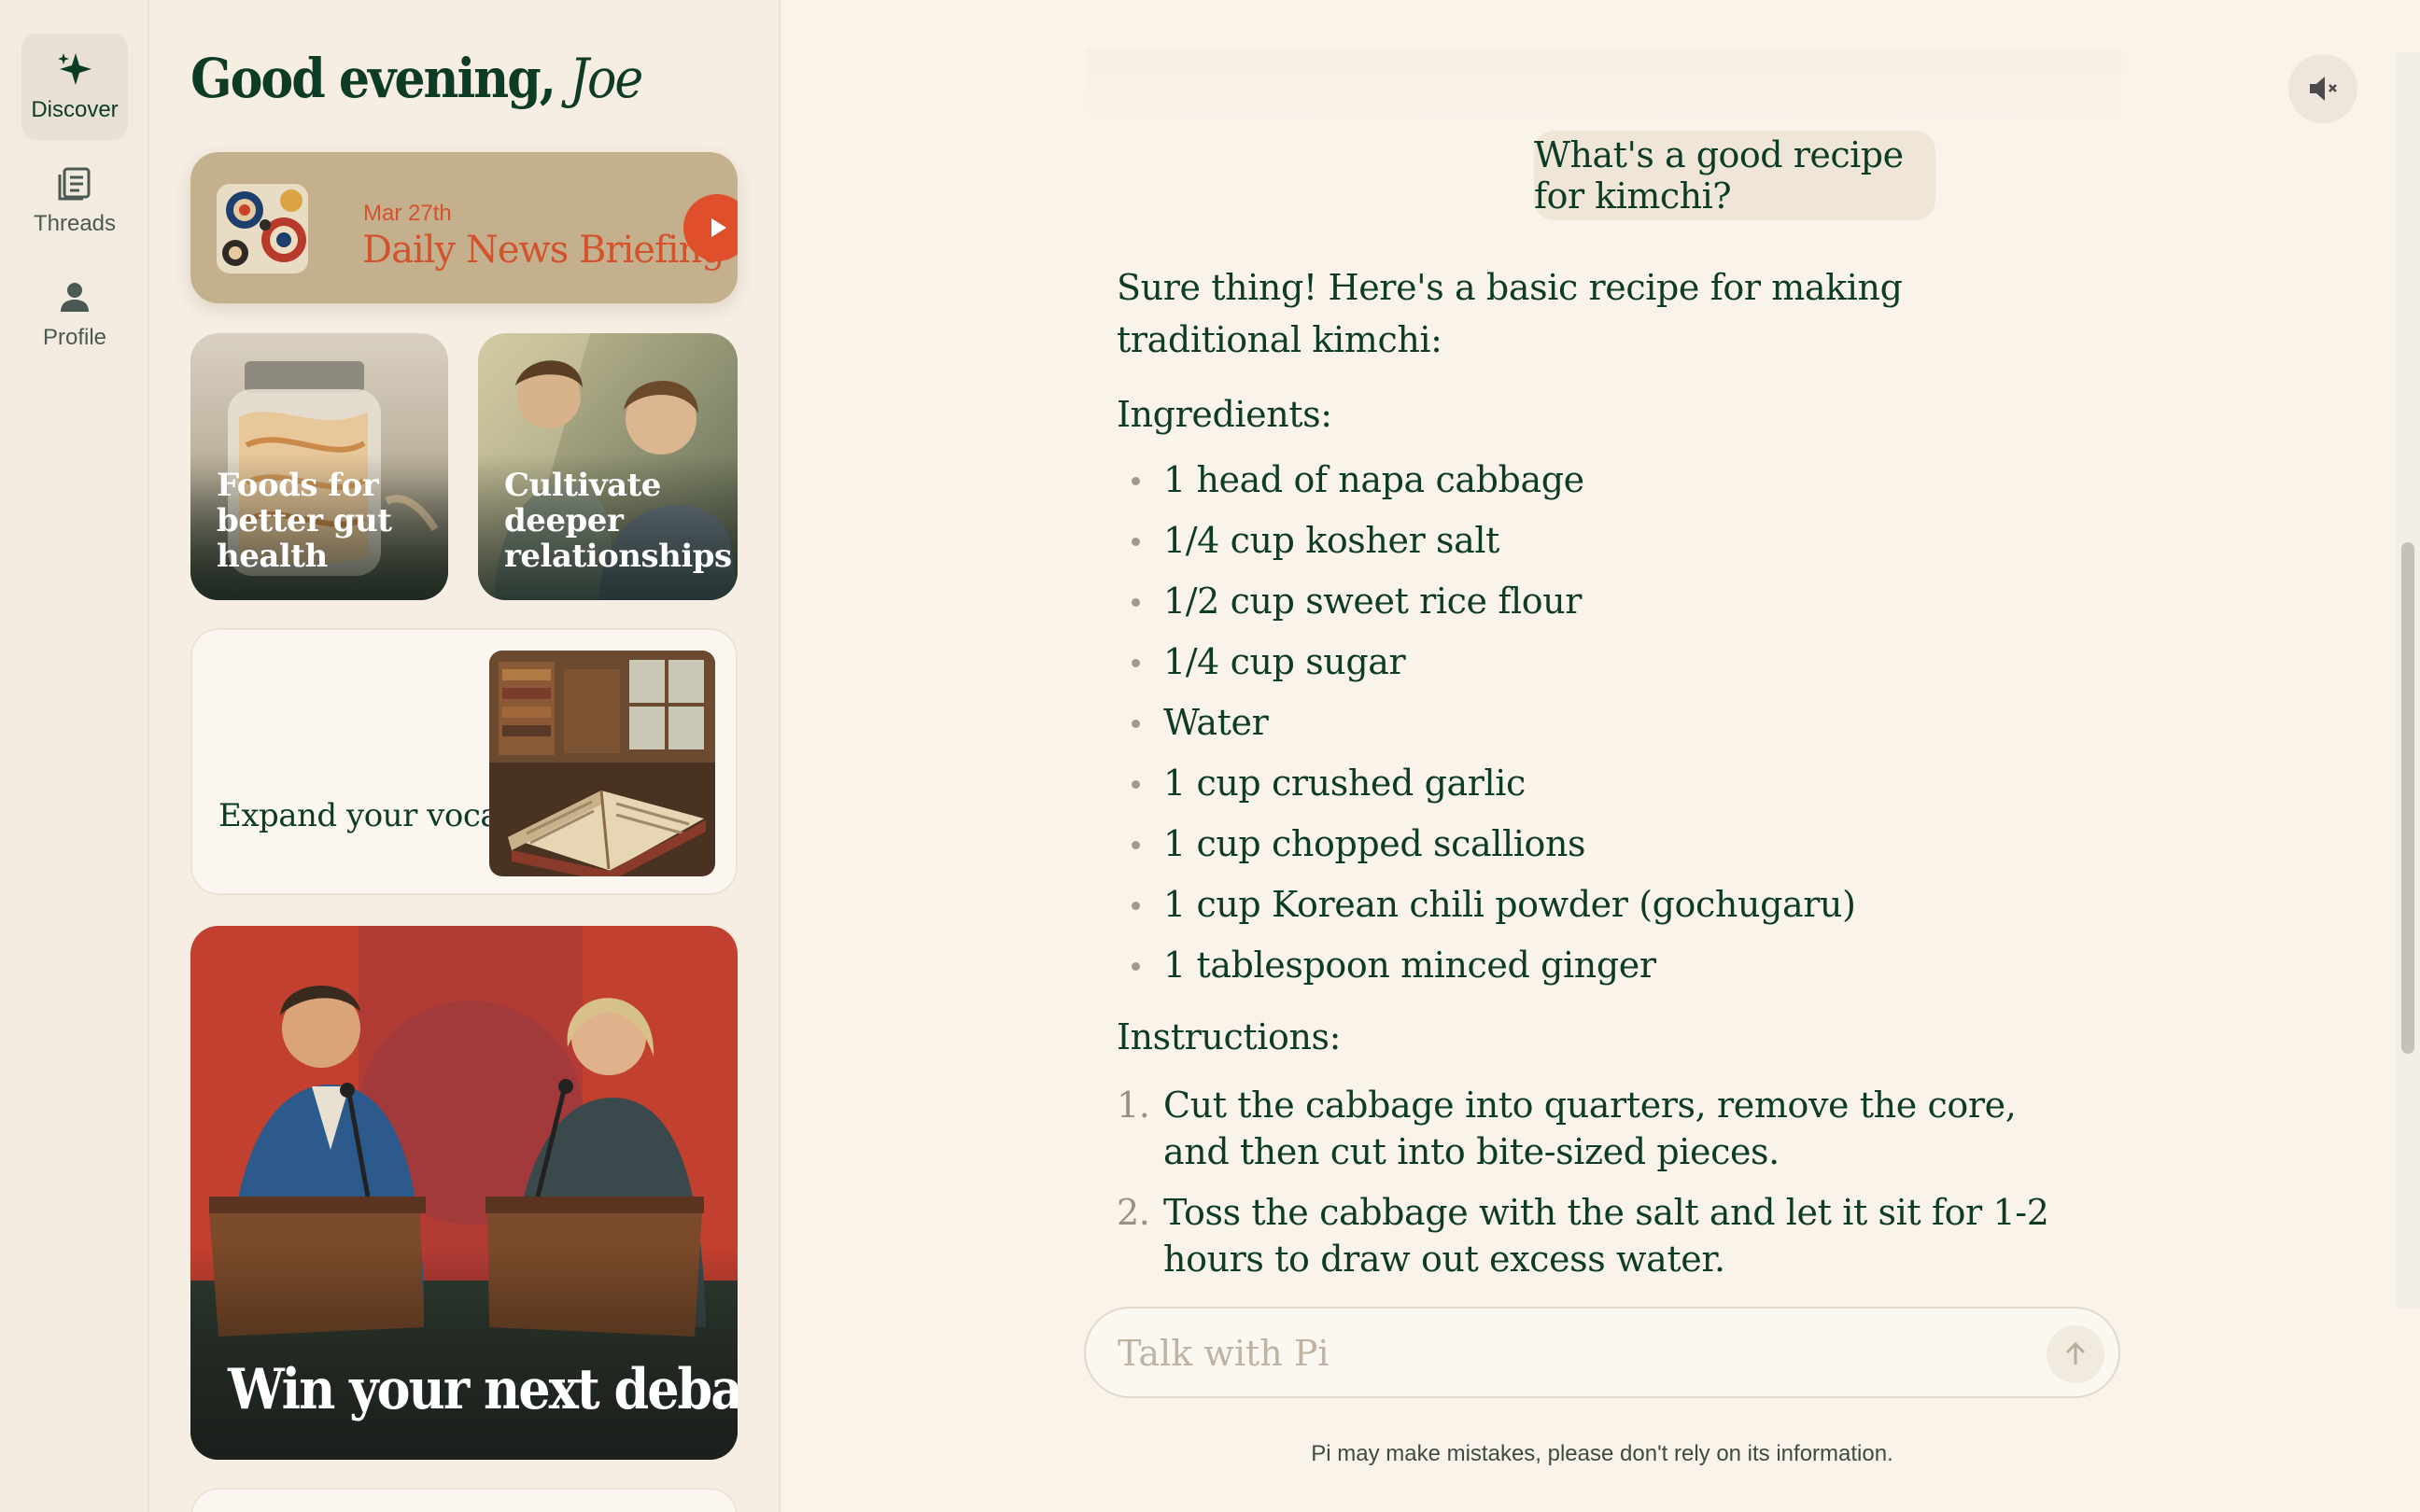 The width and height of the screenshot is (2420, 1512). I want to click on sparkle-icon, so click(74, 69).